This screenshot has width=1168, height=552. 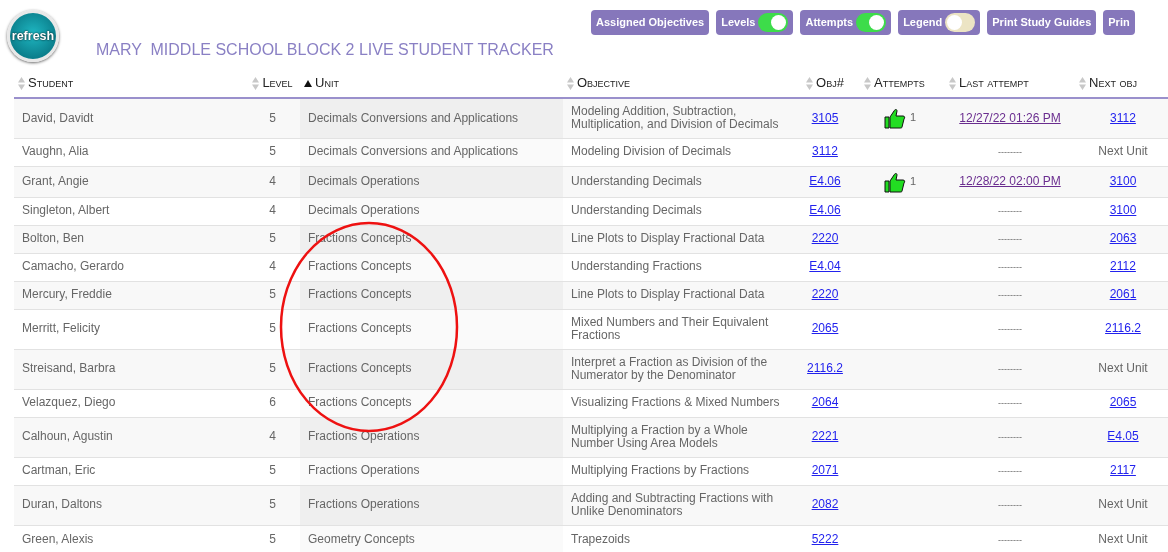 I want to click on next-objective-link: 2116.2, so click(x=1123, y=328).